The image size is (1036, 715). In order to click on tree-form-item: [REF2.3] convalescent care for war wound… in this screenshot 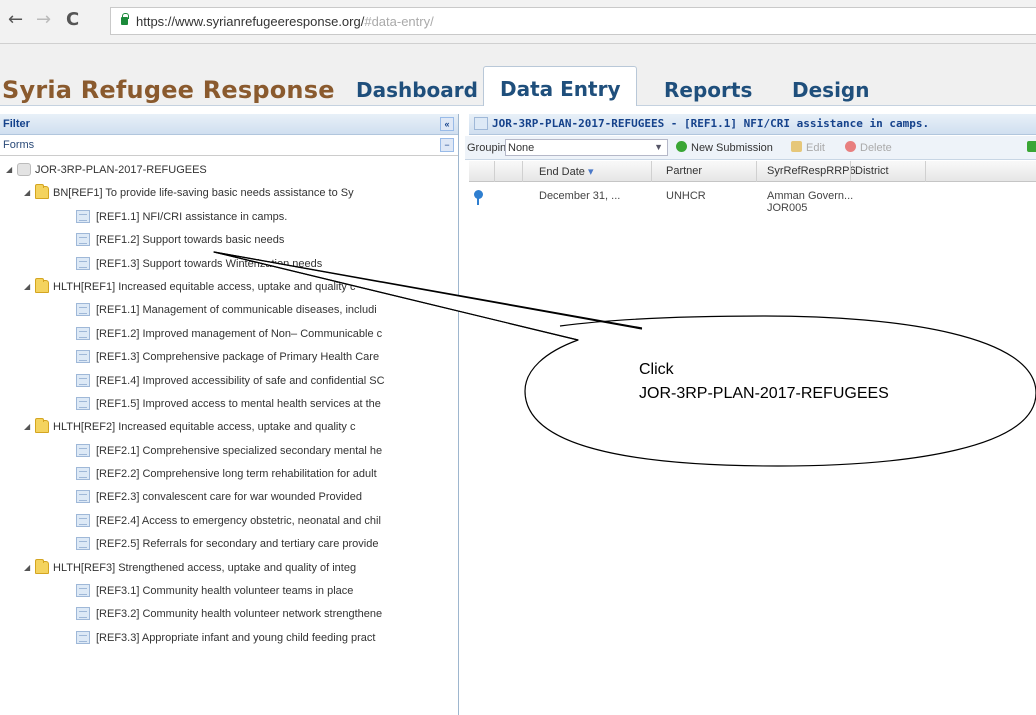, I will do `click(229, 497)`.